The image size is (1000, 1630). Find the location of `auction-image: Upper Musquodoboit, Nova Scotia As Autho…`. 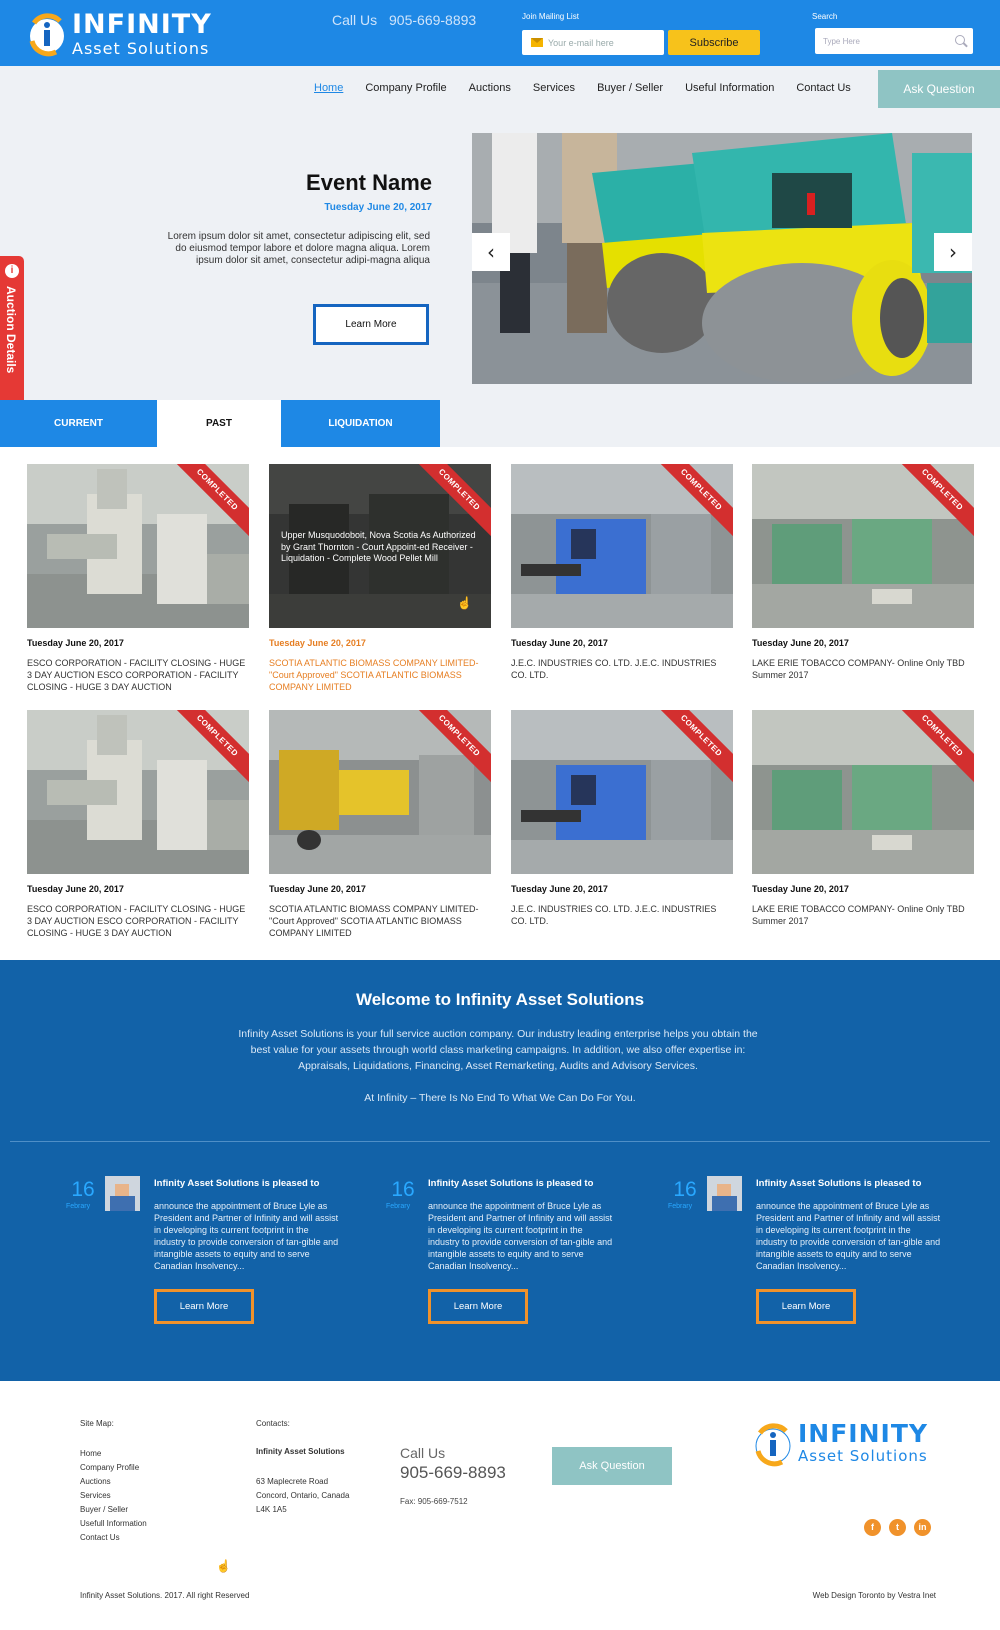

auction-image: Upper Musquodoboit, Nova Scotia As Autho… is located at coordinates (380, 546).